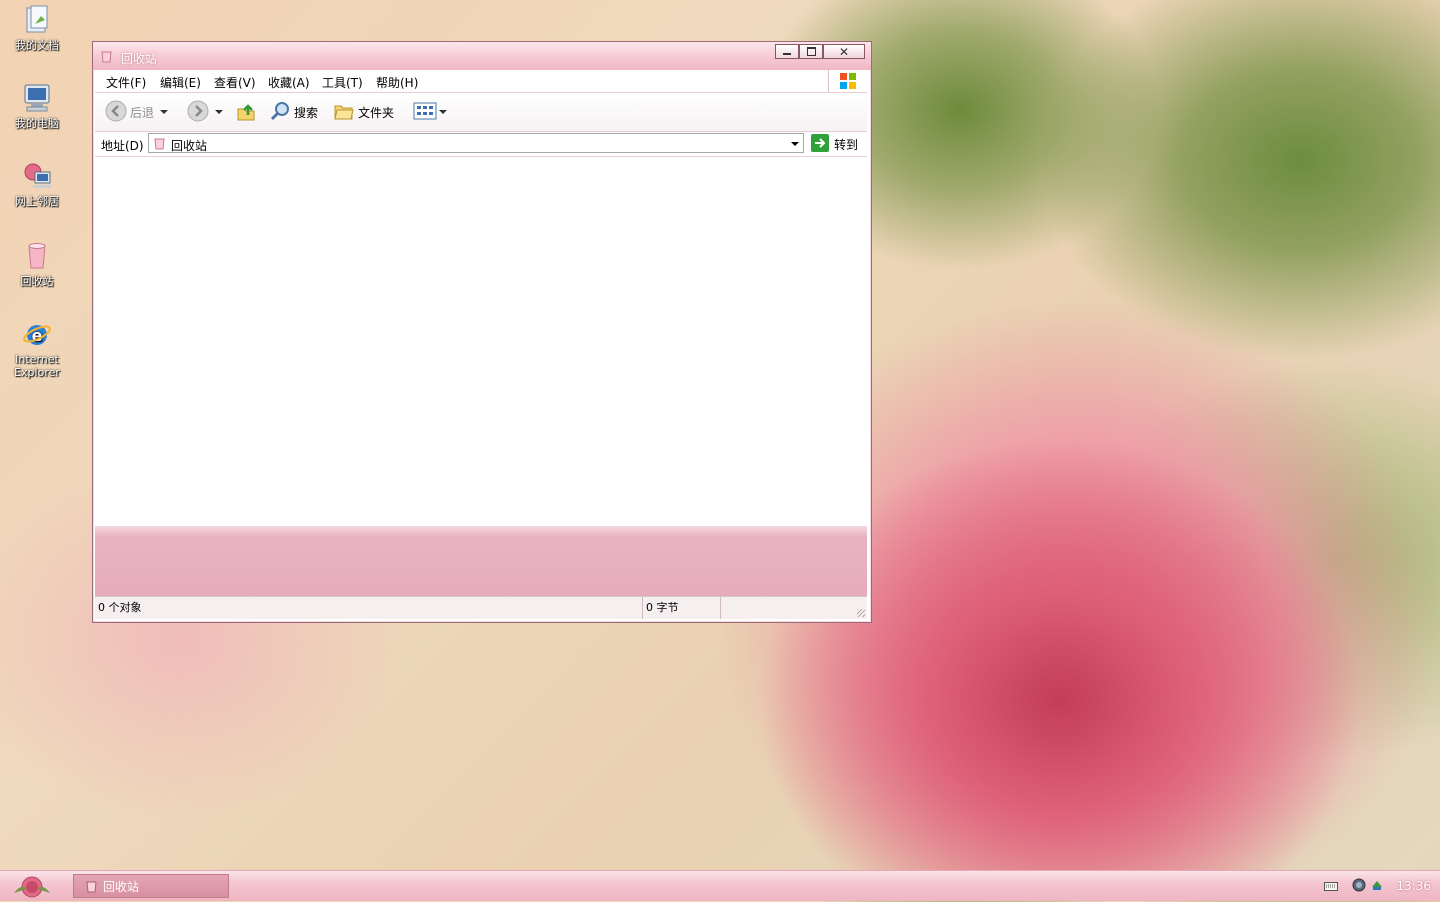 This screenshot has width=1440, height=902. I want to click on system-tray: 13:36, so click(1375, 886).